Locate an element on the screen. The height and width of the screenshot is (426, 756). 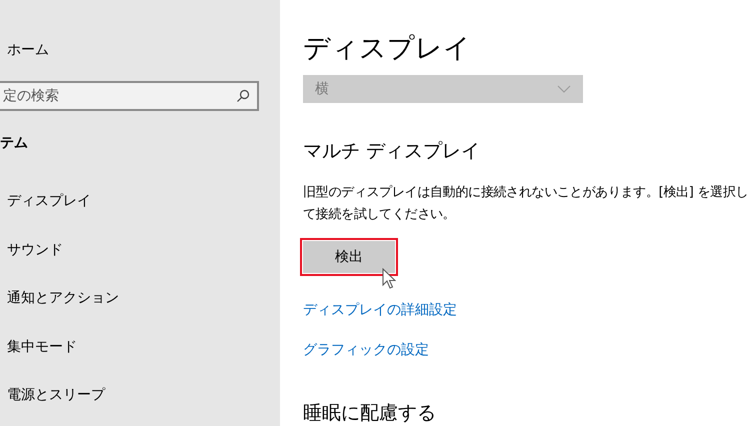
cursor-icon is located at coordinates (389, 279).